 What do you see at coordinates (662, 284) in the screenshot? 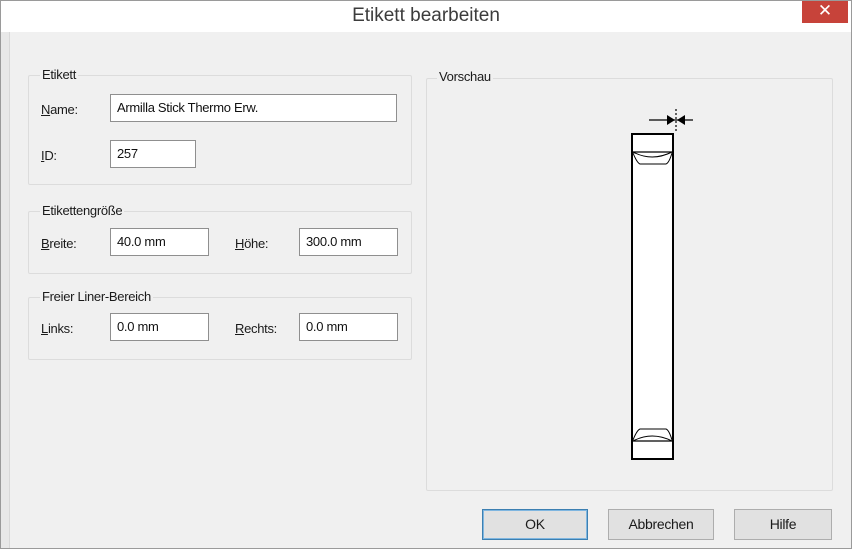
I see `label-preview-icon` at bounding box center [662, 284].